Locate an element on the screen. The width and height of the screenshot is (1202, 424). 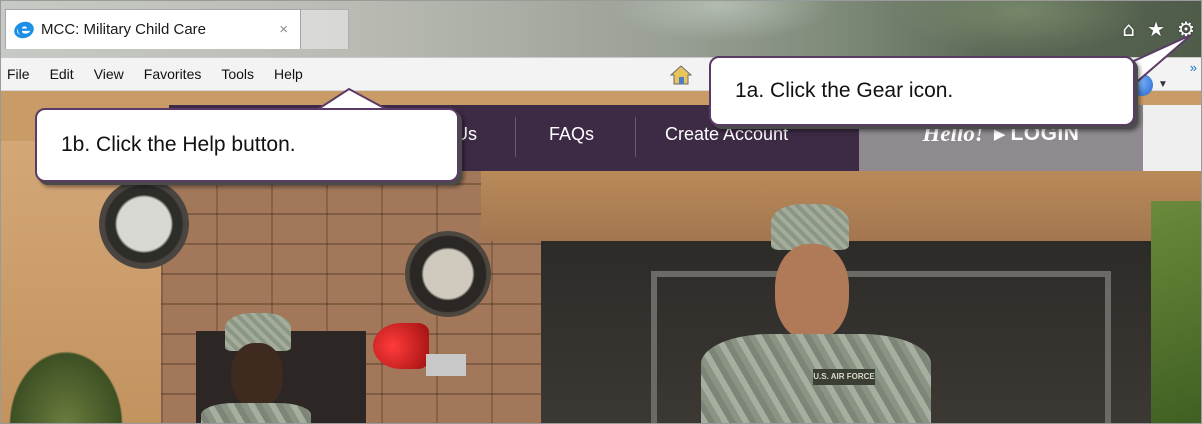
callout-gear-instruction: 1a. Click the Gear icon. is located at coordinates (922, 91).